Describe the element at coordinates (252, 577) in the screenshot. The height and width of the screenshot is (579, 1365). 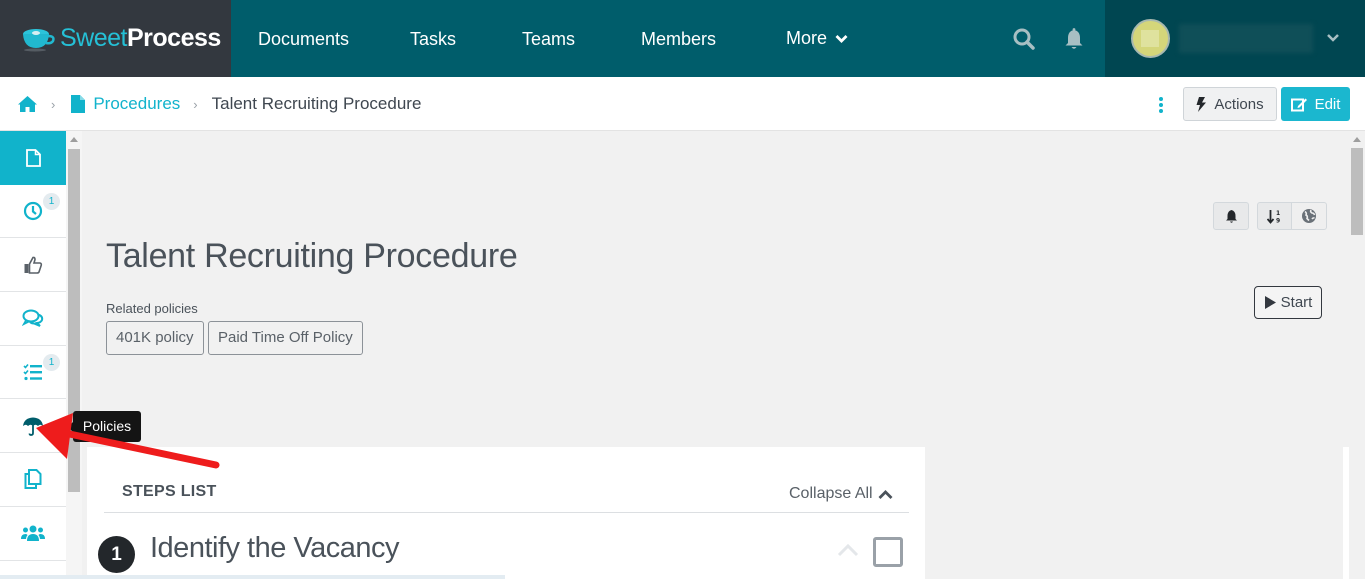
I see `step-content-edge` at that location.